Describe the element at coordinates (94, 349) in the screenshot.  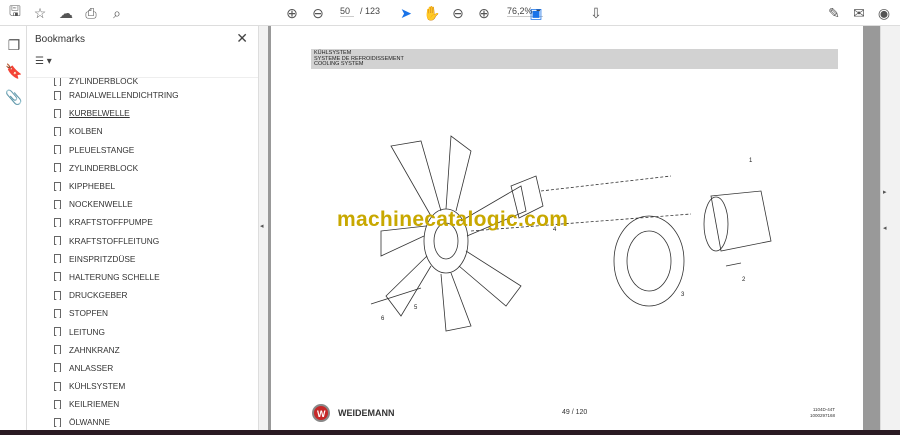
I see `bookmark-label: ZAHNKRANZ` at that location.